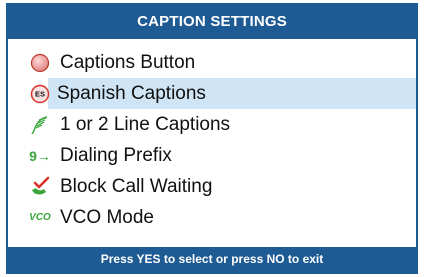 The image size is (424, 277). What do you see at coordinates (212, 62) in the screenshot?
I see `menu-item-captions-button: Captions Button` at bounding box center [212, 62].